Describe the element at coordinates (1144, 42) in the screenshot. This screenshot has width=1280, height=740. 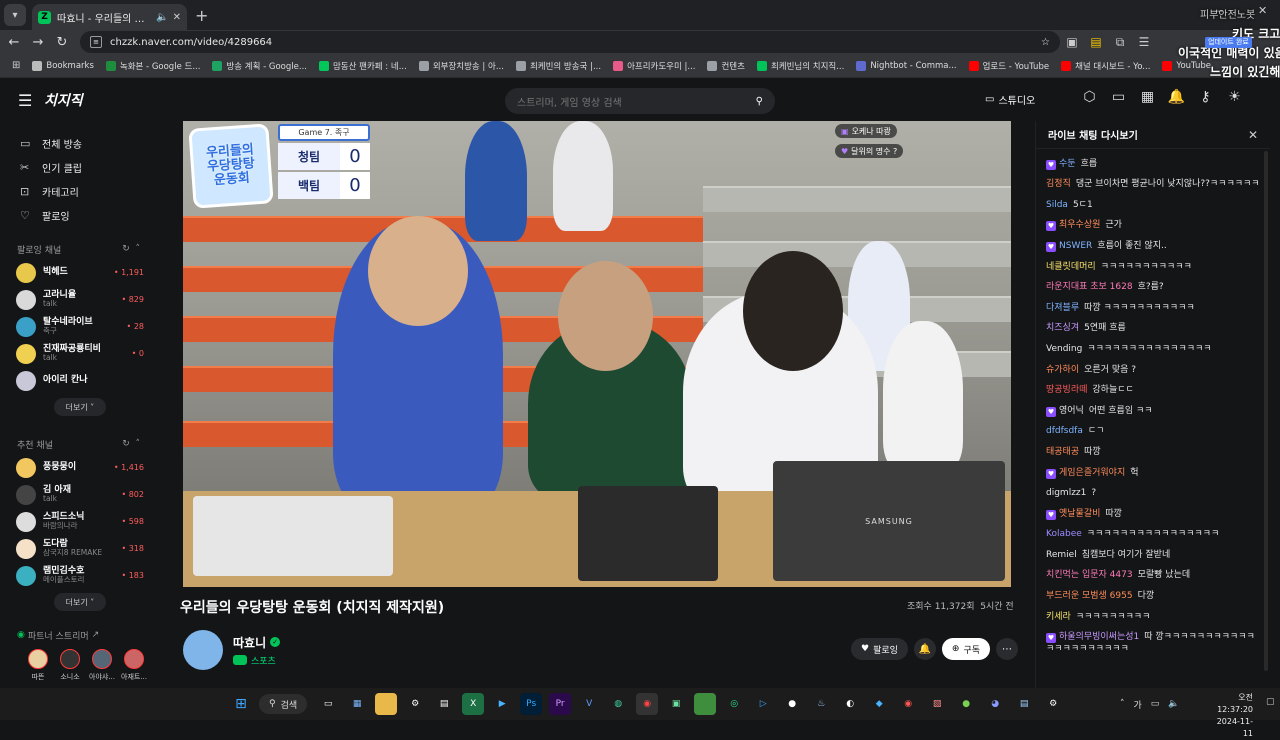
I see `reading-list-icon: ☰` at that location.